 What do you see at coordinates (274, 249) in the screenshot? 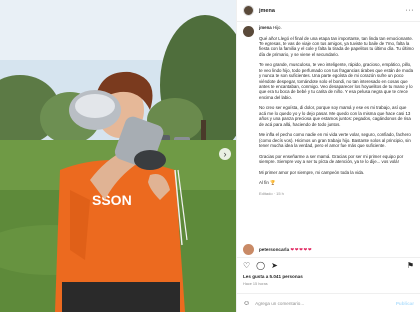
I see `comment-username: petersoncarla` at bounding box center [274, 249].